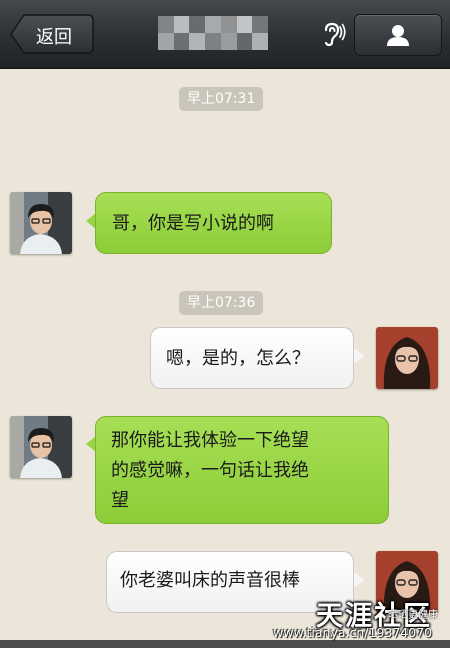 The height and width of the screenshot is (648, 450). What do you see at coordinates (413, 615) in the screenshot?
I see `watermark-slogan: 晒晒更健康` at bounding box center [413, 615].